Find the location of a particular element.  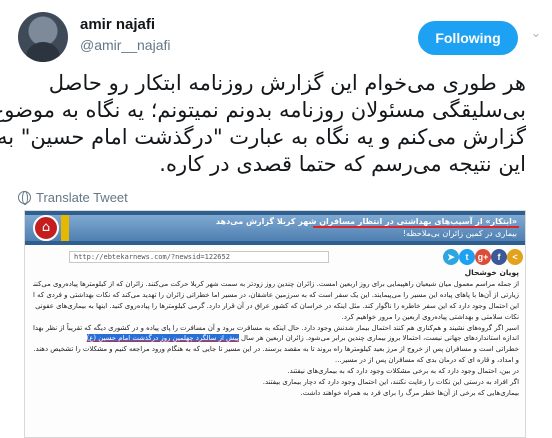

tweet-header: amir najafi @amir__najafi Following ⌄ is located at coordinates (279, 40).